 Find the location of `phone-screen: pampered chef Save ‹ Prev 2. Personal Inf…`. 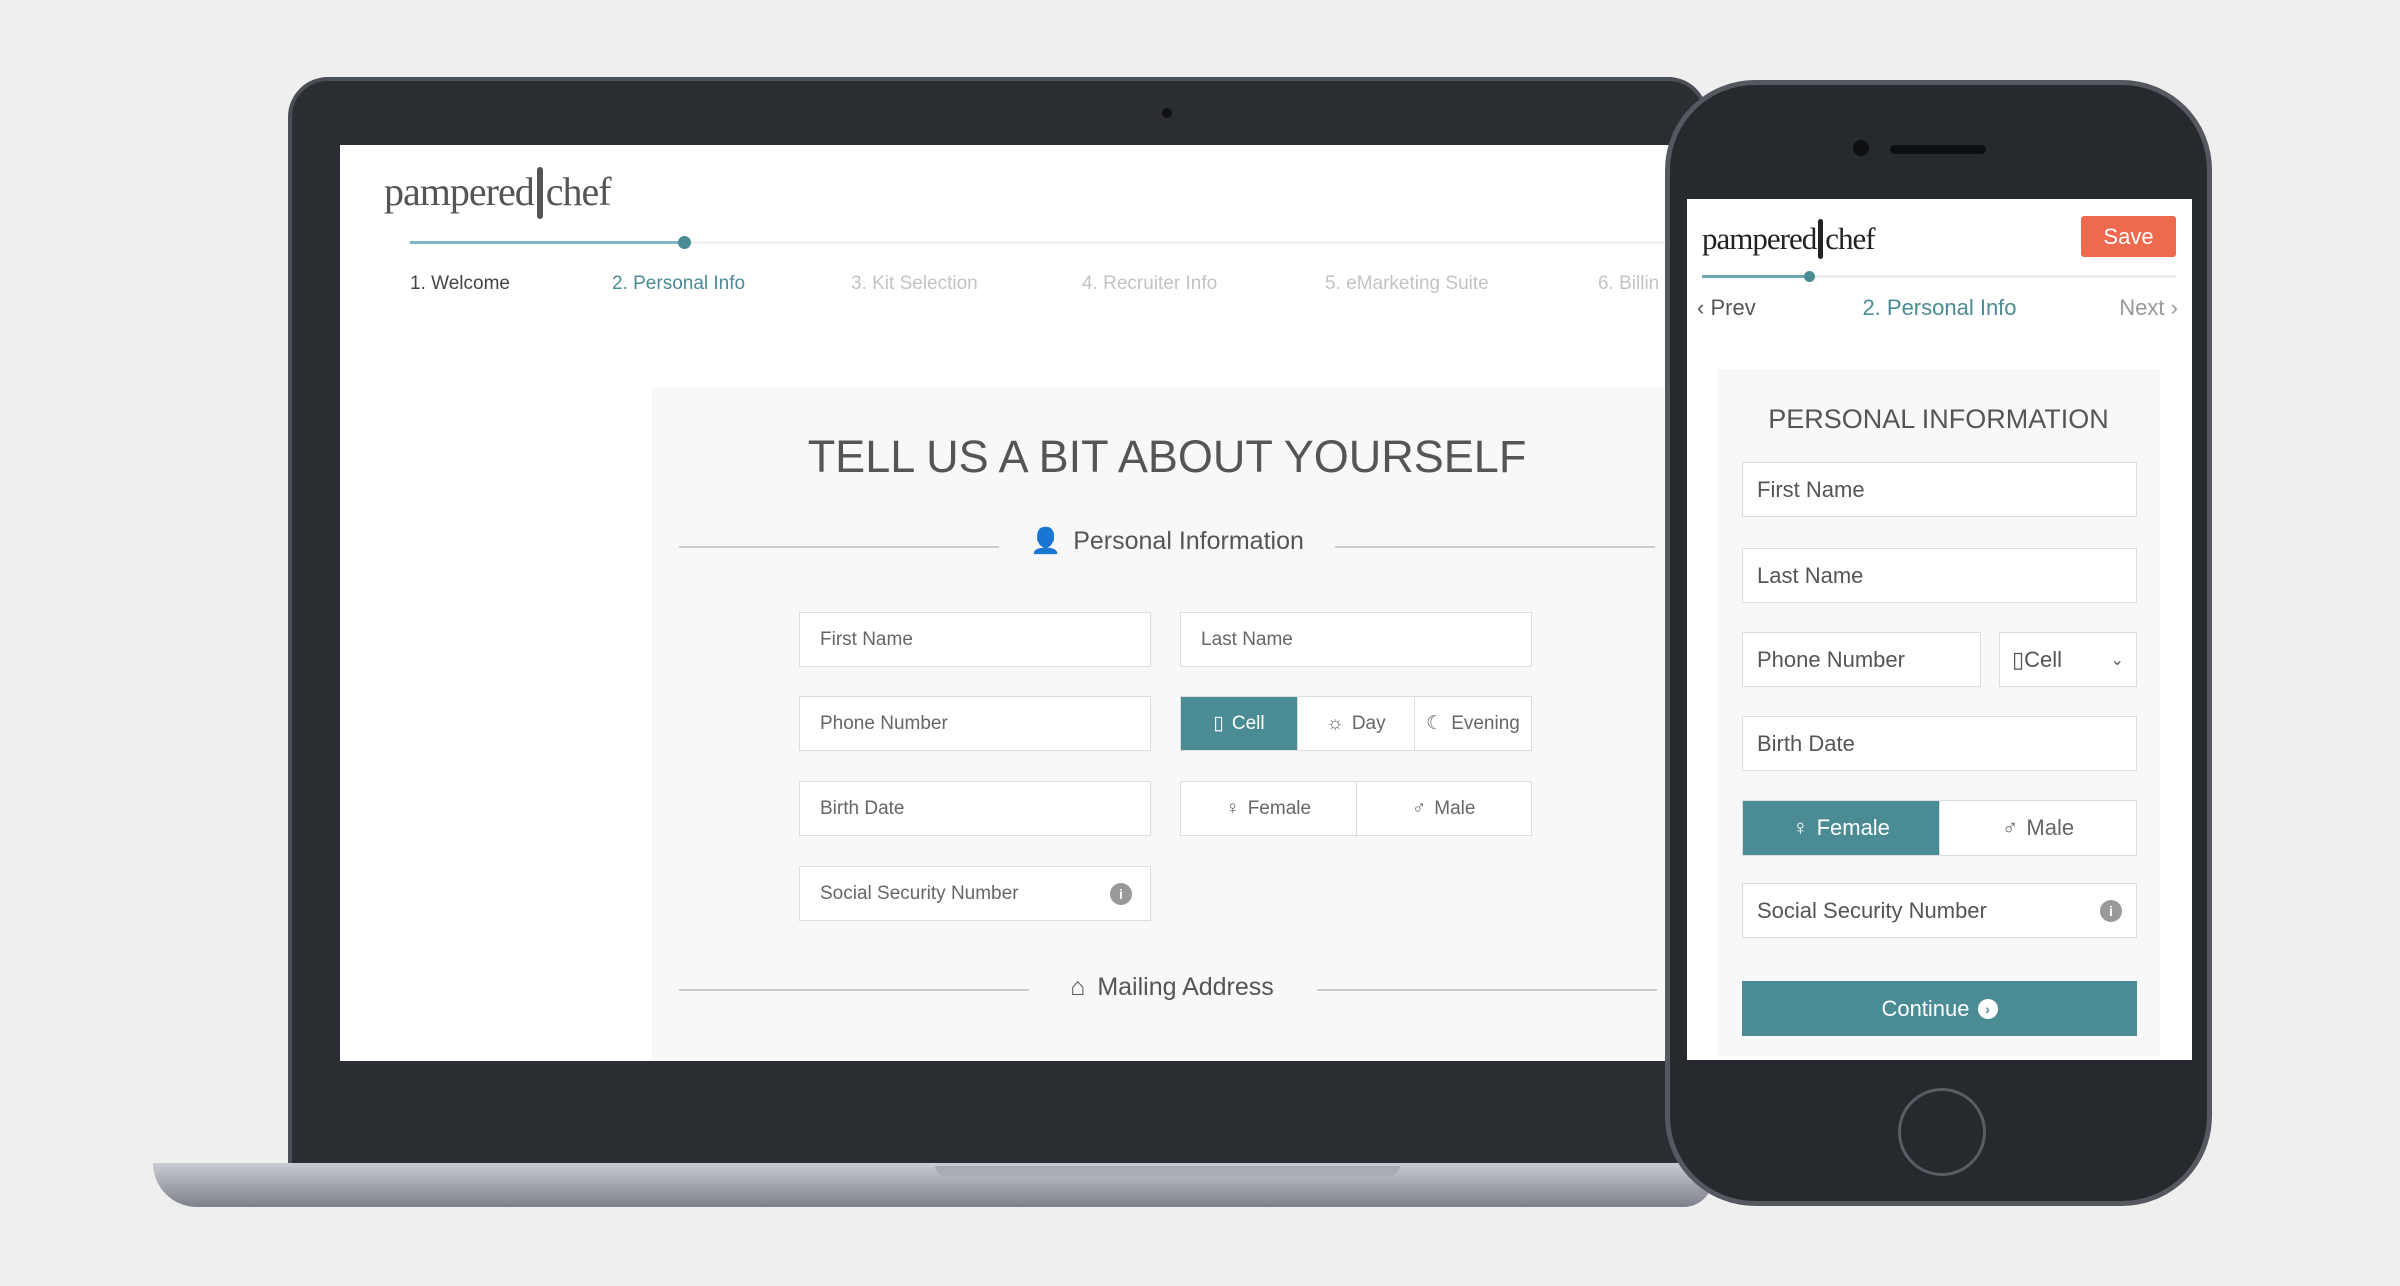

phone-screen: pampered chef Save ‹ Prev 2. Personal Inf… is located at coordinates (1939, 629).